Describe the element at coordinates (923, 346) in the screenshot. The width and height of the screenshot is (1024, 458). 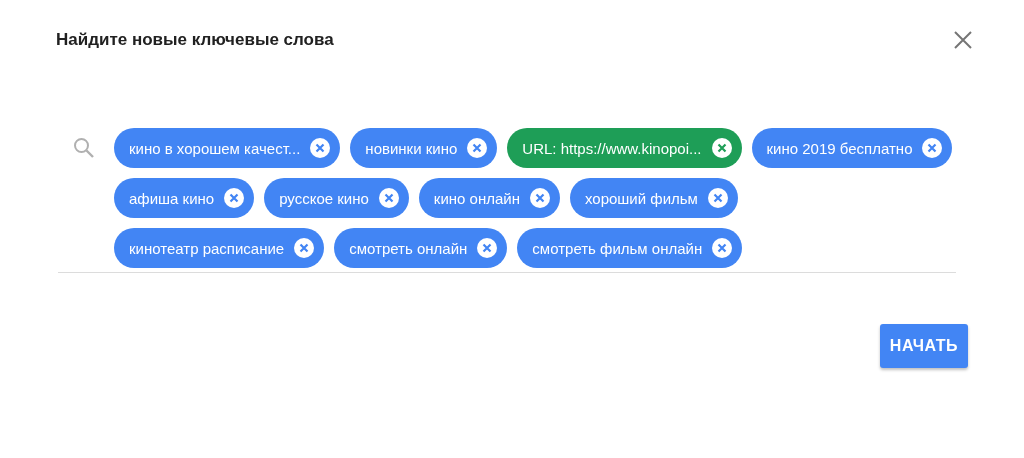
I see `start-button: НАЧАТЬ` at that location.